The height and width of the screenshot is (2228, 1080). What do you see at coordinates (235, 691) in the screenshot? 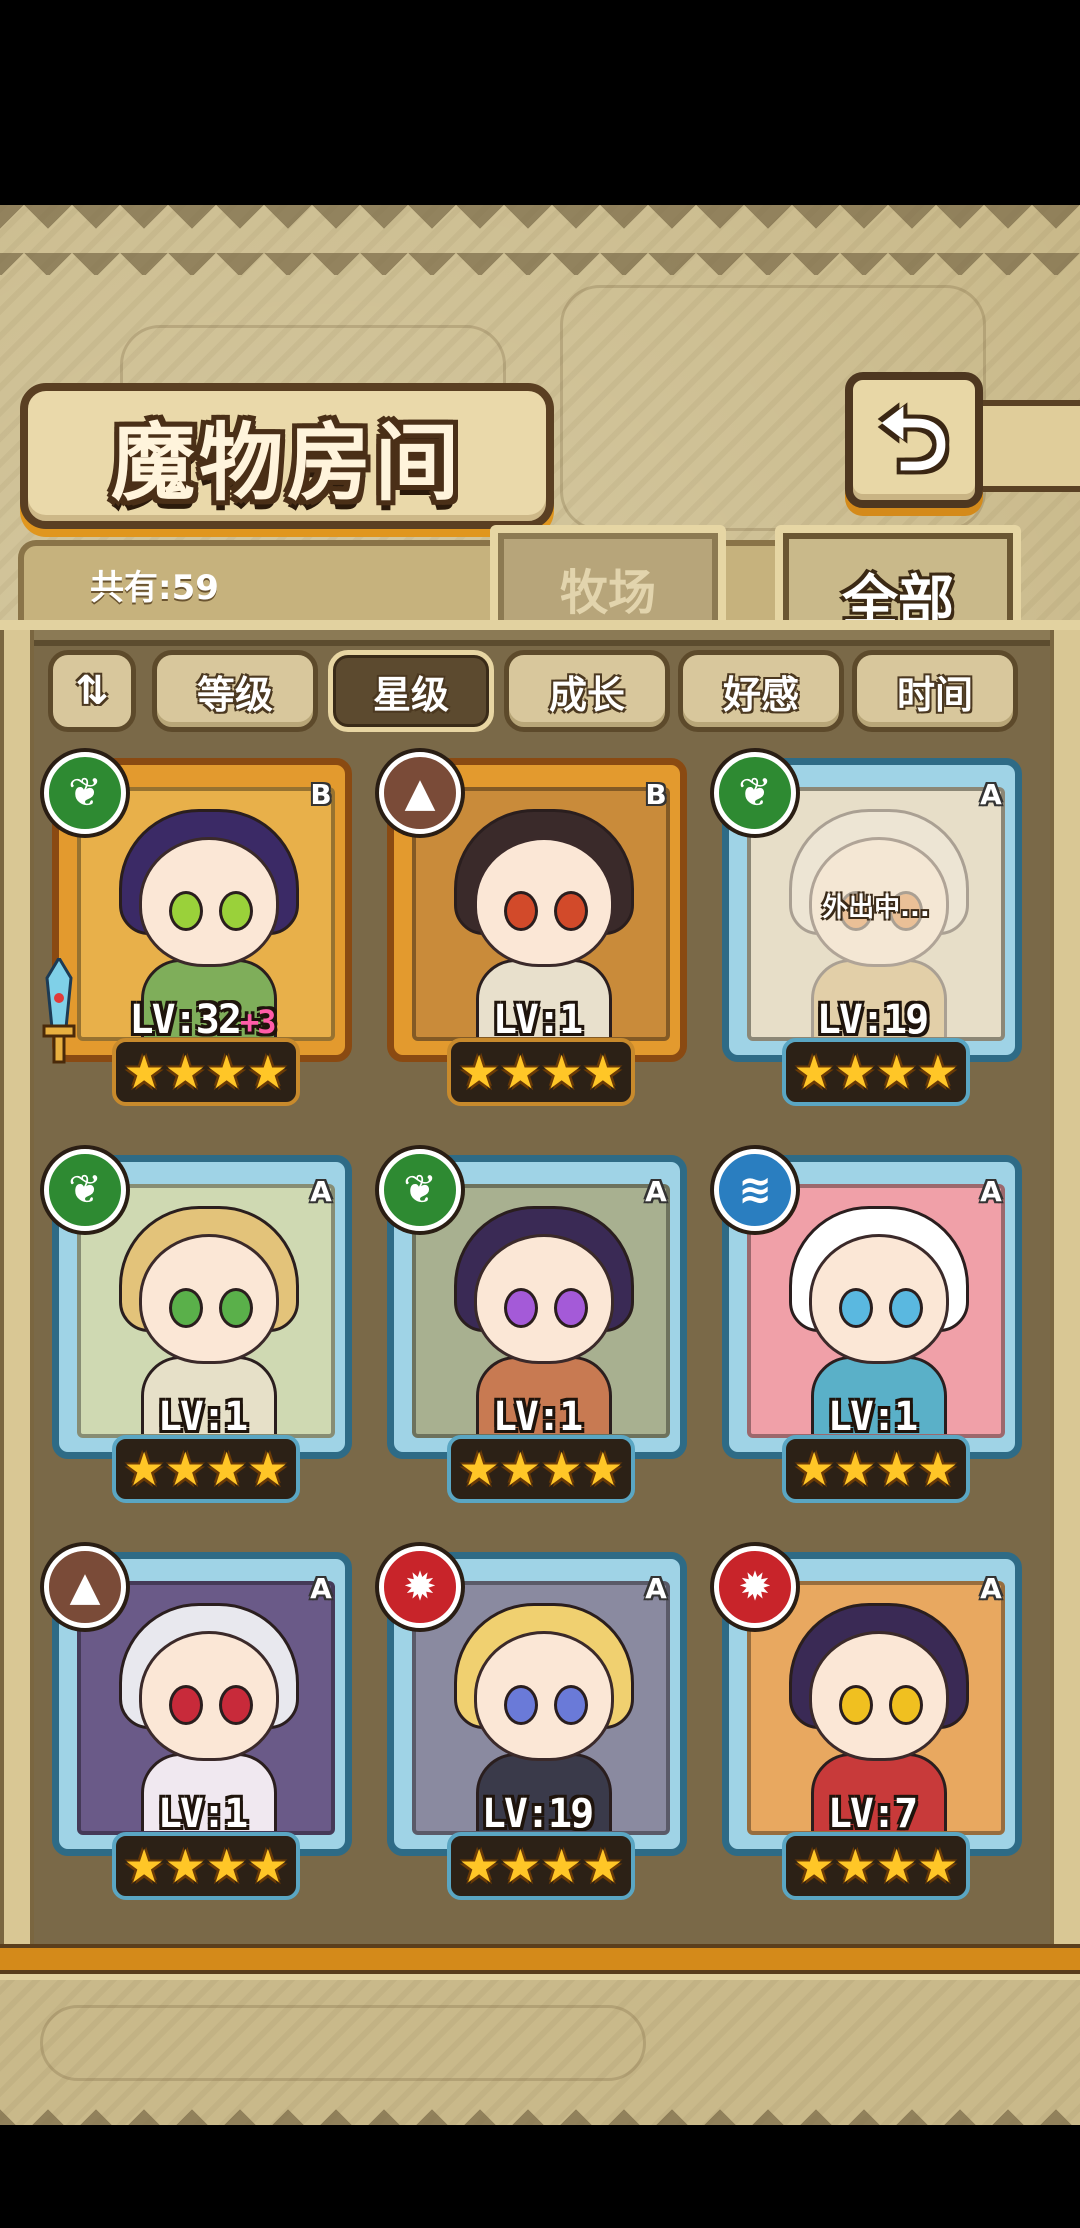
I see `sort-level-button: 等级` at bounding box center [235, 691].